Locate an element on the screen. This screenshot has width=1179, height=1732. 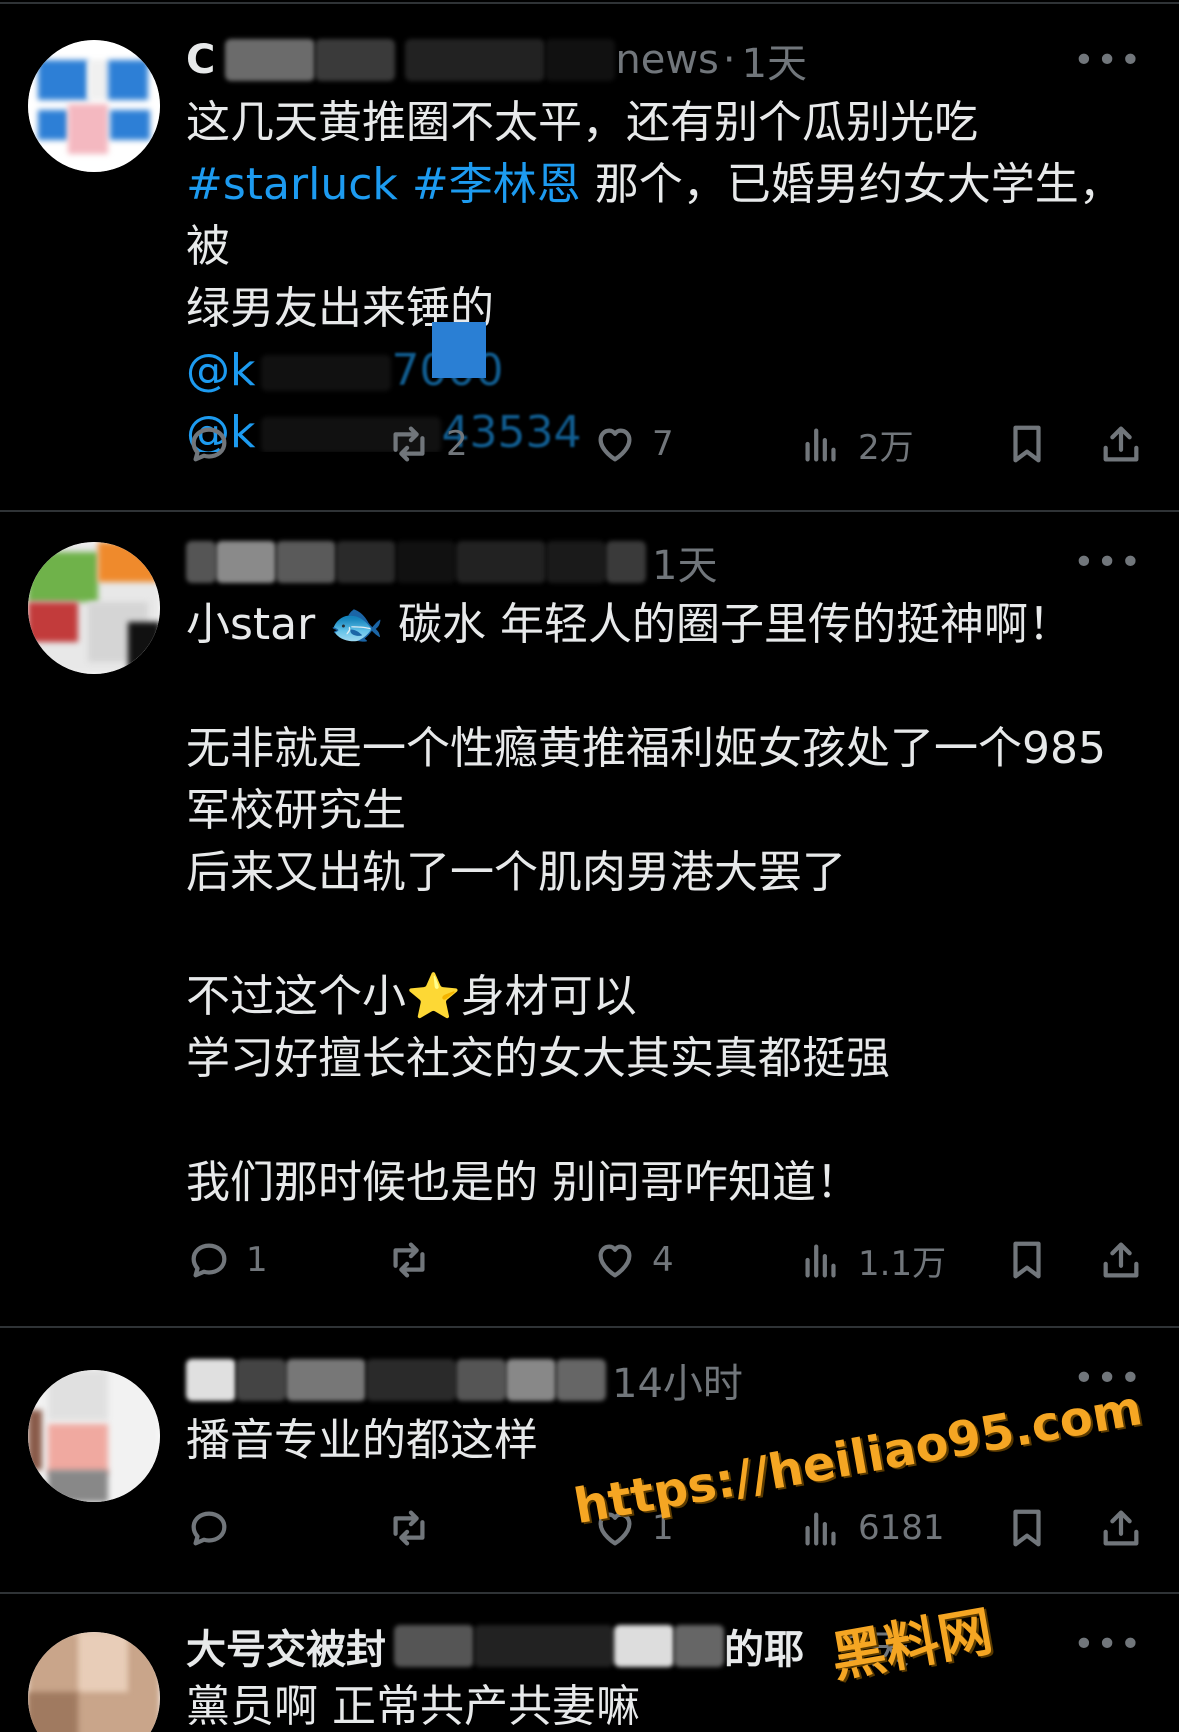
text-line: 这几天黄推圈不太平，还有别个瓜别光吃 is located at coordinates (582, 122).